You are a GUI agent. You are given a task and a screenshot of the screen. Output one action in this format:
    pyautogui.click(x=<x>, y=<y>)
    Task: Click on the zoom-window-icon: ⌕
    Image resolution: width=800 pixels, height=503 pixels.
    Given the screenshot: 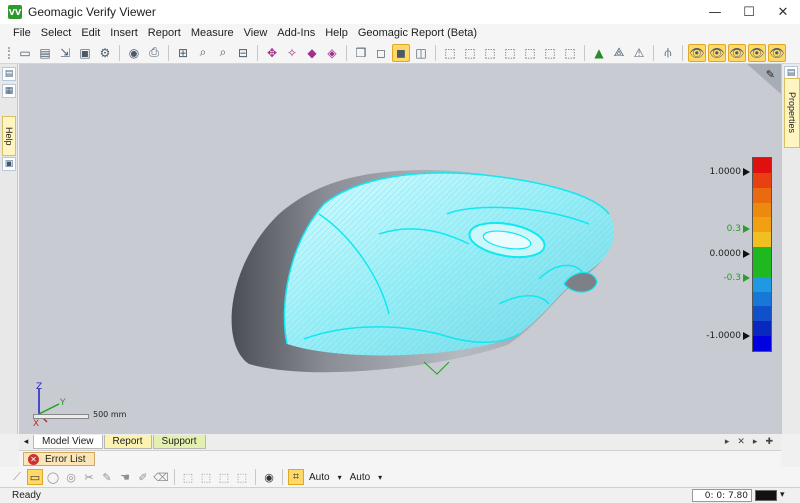 What is the action you would take?
    pyautogui.click(x=223, y=53)
    